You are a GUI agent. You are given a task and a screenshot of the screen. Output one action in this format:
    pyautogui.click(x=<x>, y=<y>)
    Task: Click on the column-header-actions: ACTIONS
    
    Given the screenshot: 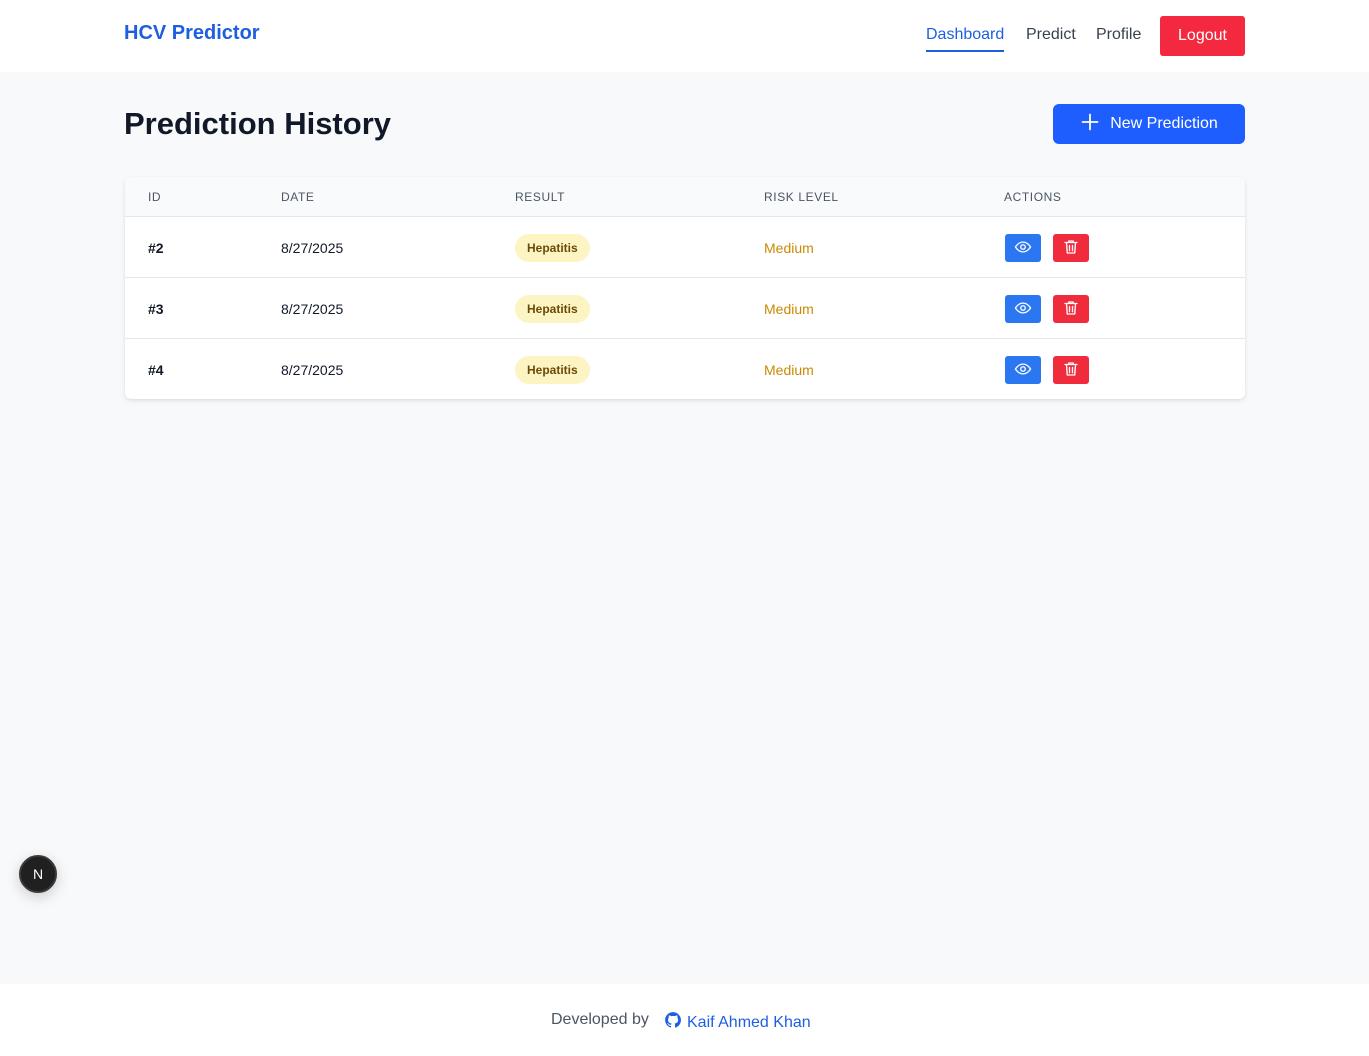 What is the action you would take?
    pyautogui.click(x=1033, y=197)
    